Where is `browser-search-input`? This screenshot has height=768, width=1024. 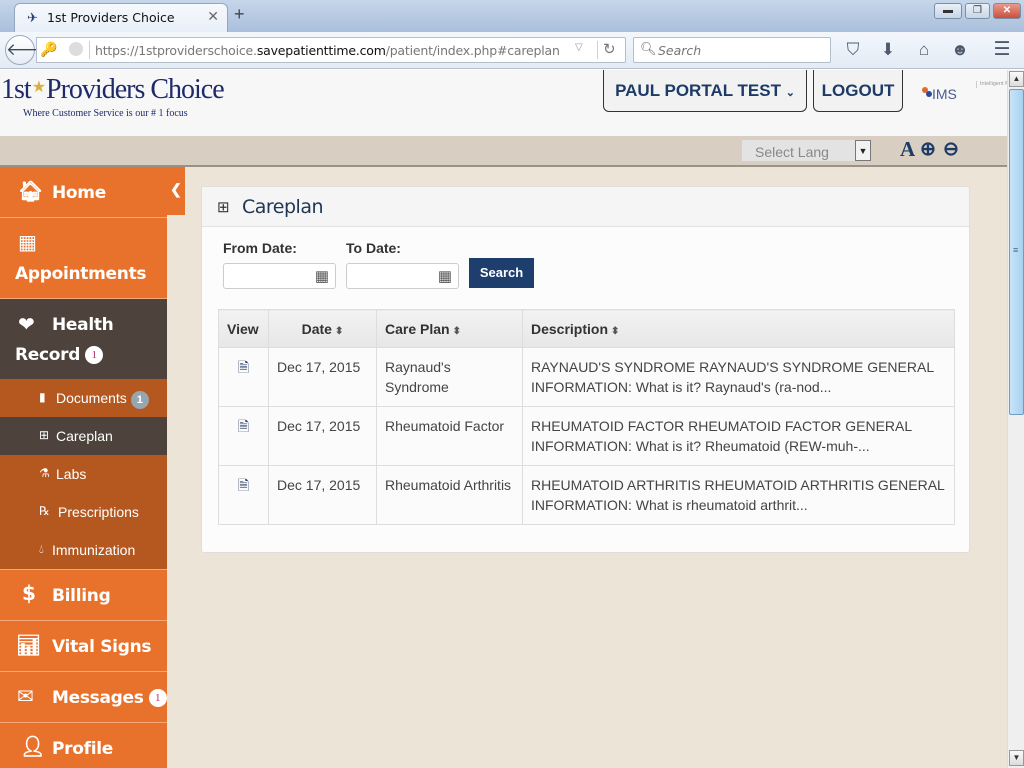
browser-search-input is located at coordinates (740, 50).